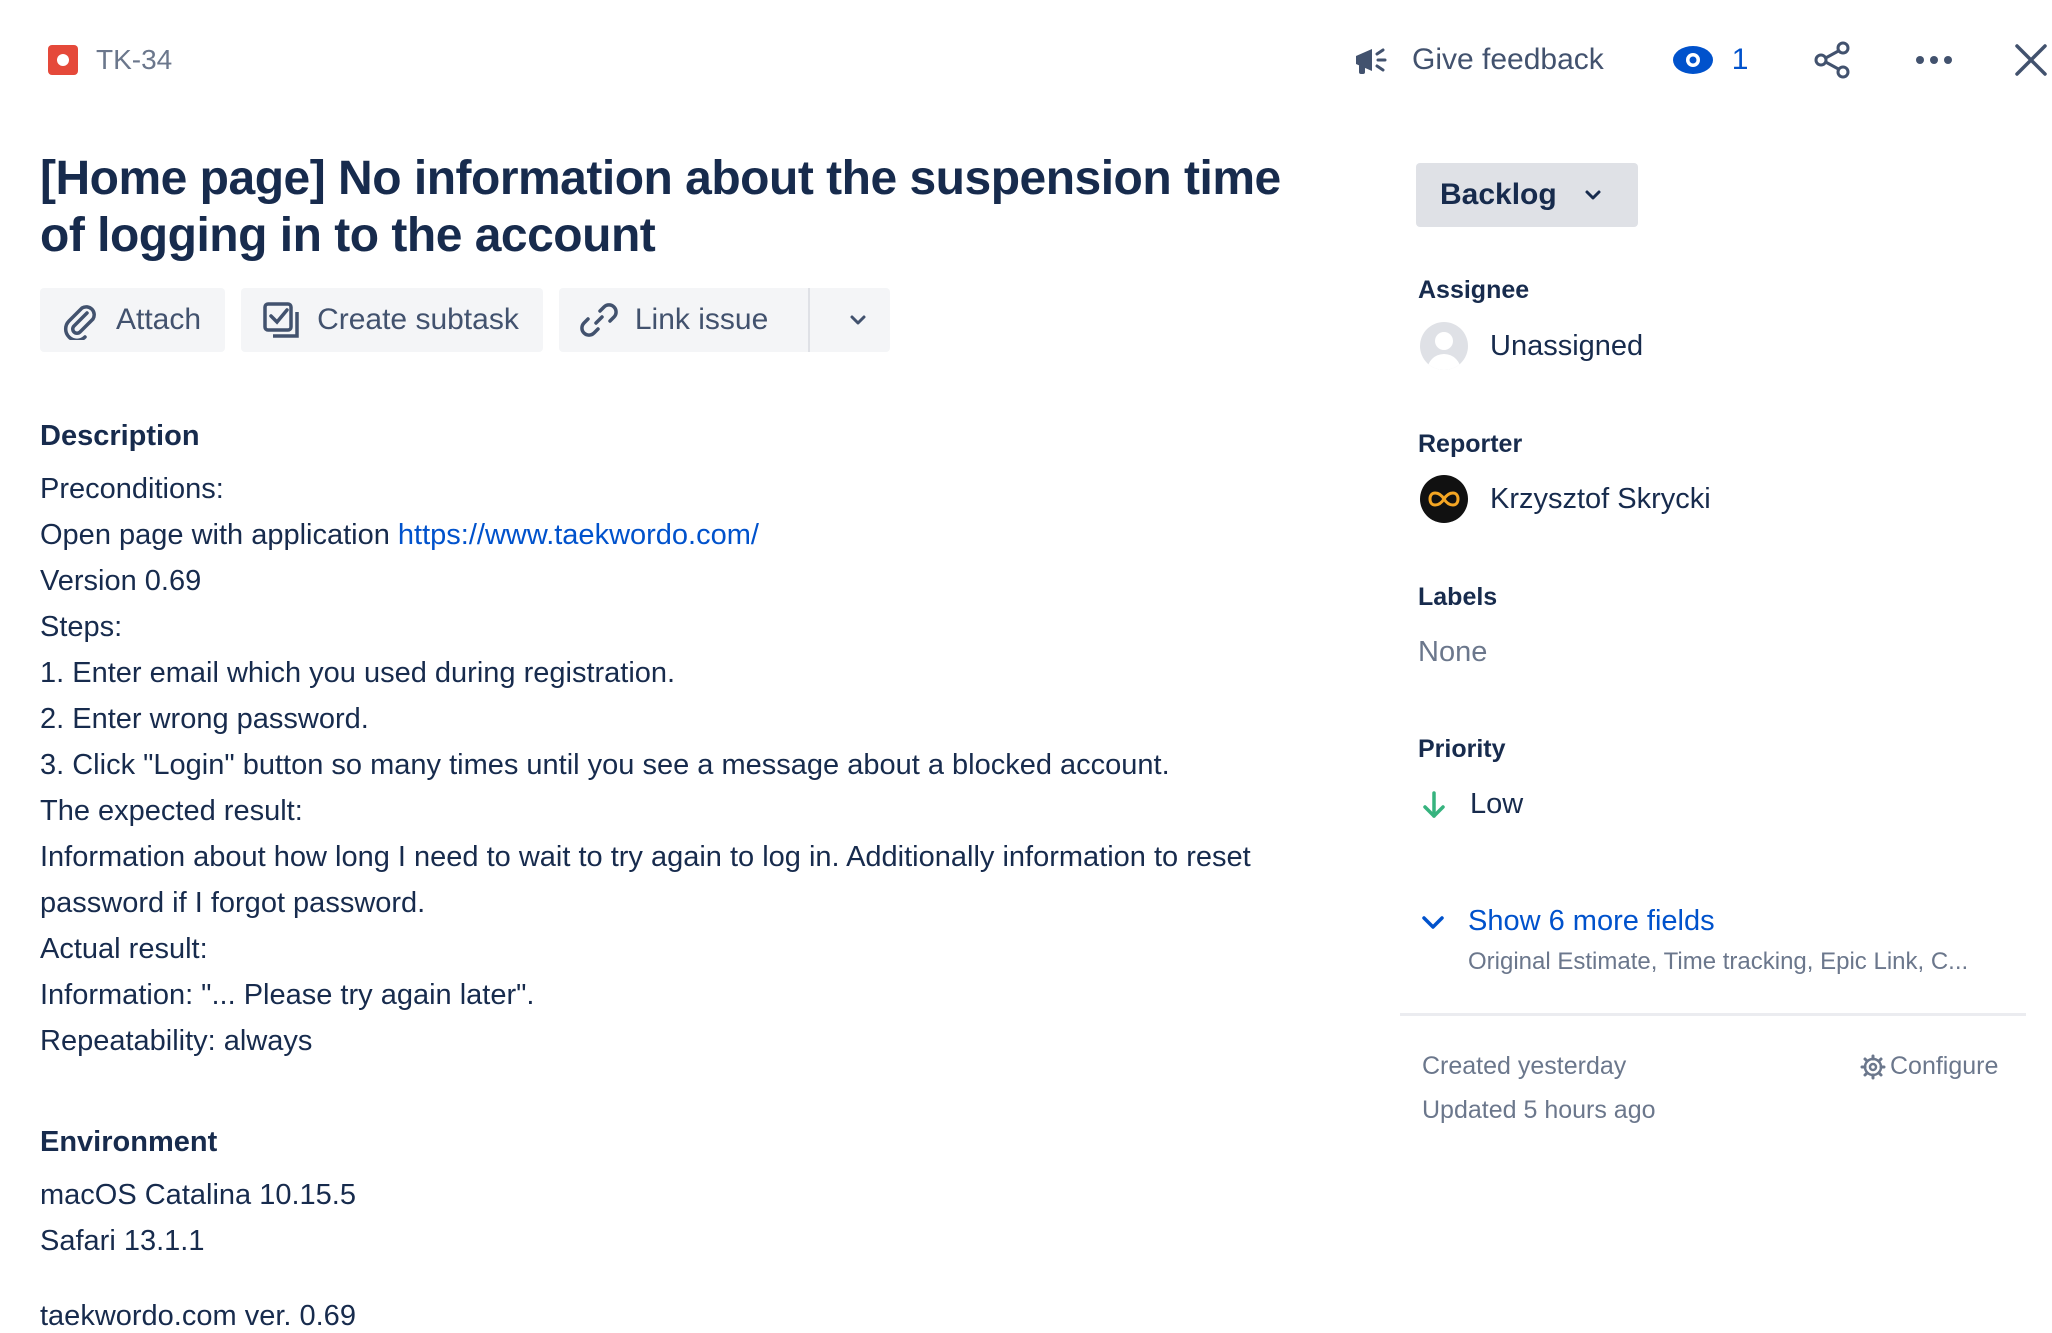 The image size is (2052, 1333). Describe the element at coordinates (171, 811) in the screenshot. I see `description-line: The expected result:` at that location.